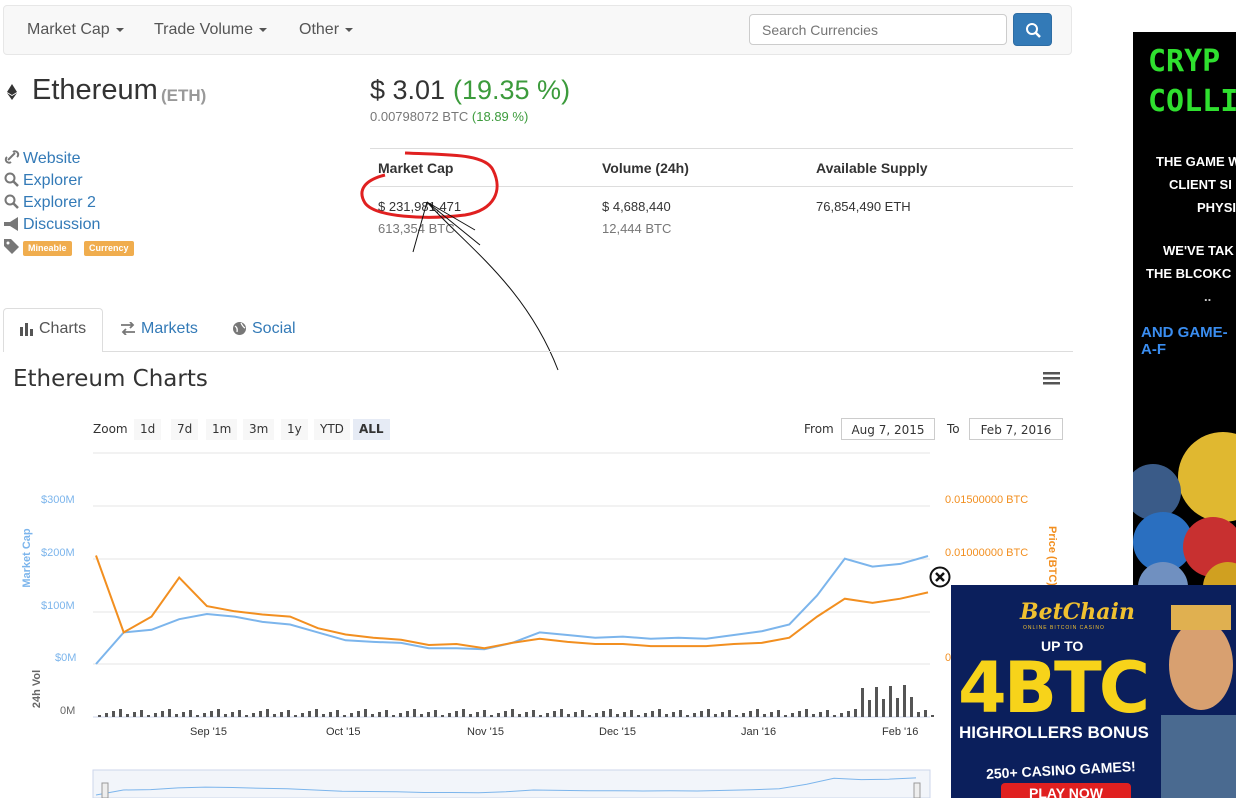 This screenshot has width=1236, height=798. What do you see at coordinates (878, 29) in the screenshot?
I see `search-input` at bounding box center [878, 29].